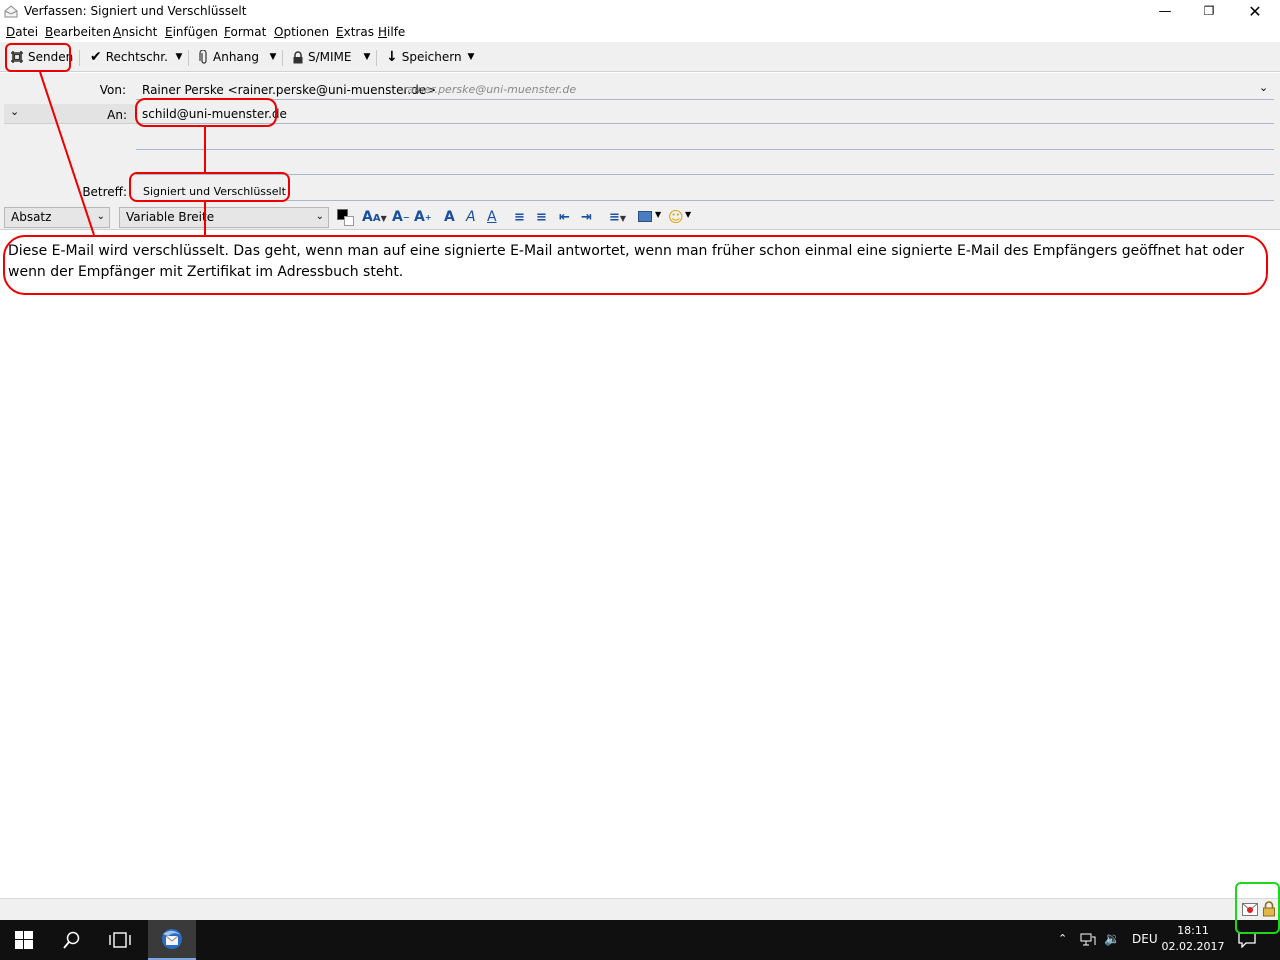 This screenshot has width=1280, height=960. Describe the element at coordinates (705, 99) in the screenshot. I see `from-underline` at that location.